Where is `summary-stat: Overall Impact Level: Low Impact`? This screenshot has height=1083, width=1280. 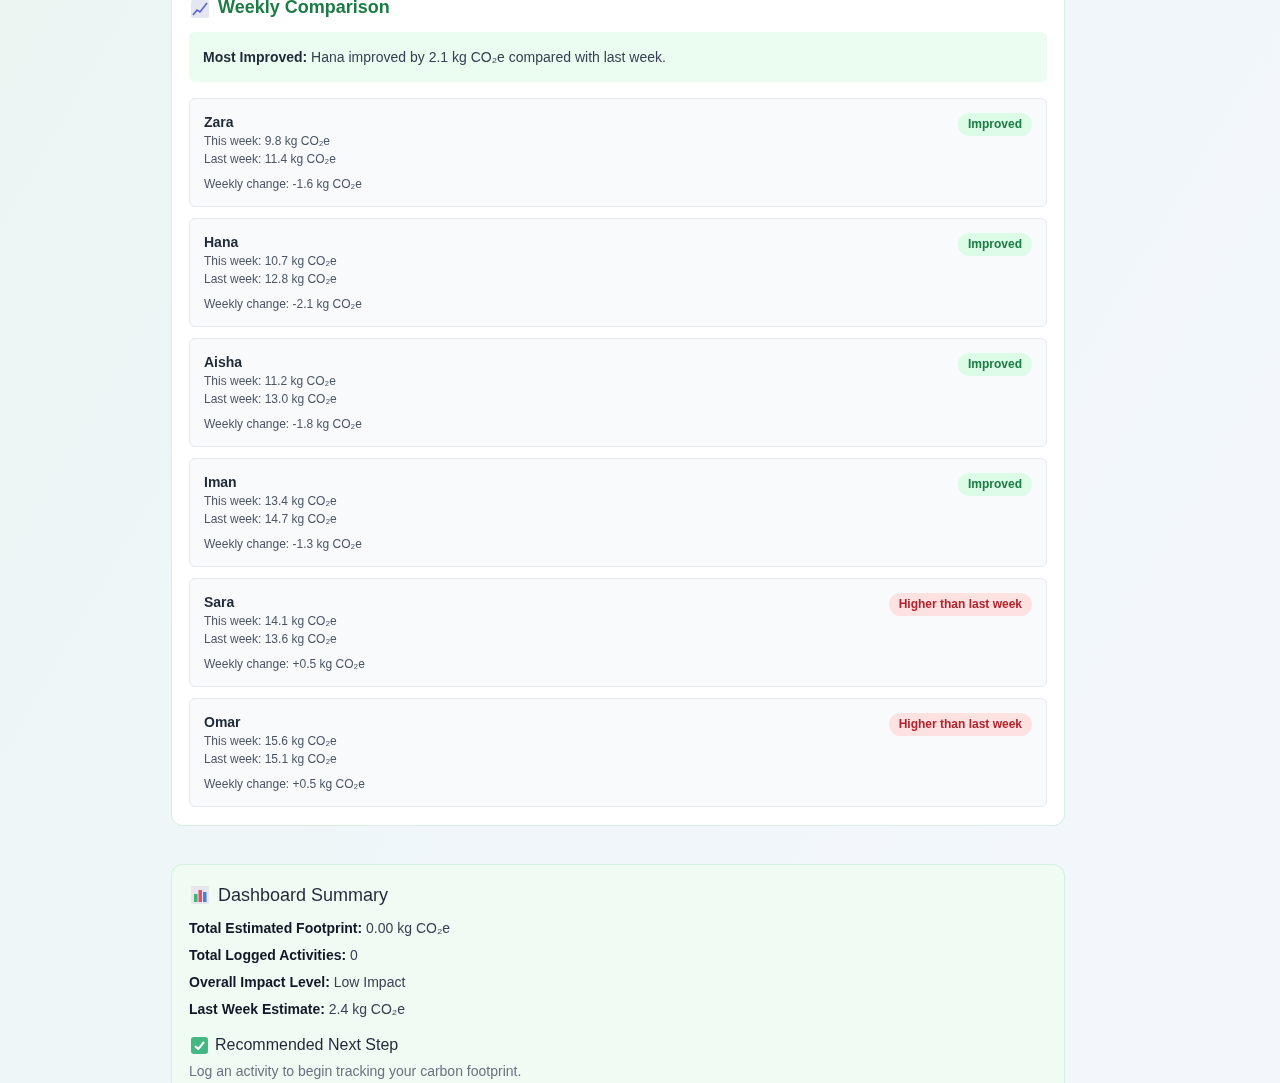 summary-stat: Overall Impact Level: Low Impact is located at coordinates (298, 982).